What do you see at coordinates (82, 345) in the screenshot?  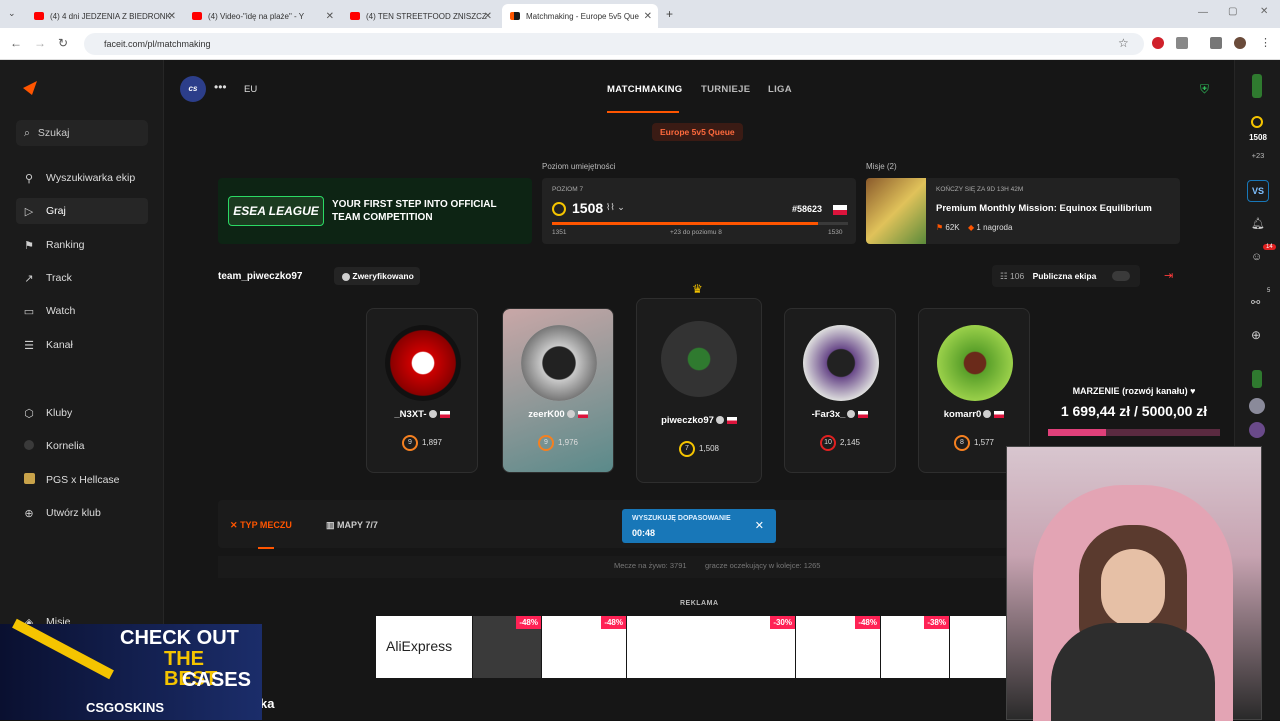 I see `sidebar-item-feed: ☰ Kanał` at bounding box center [82, 345].